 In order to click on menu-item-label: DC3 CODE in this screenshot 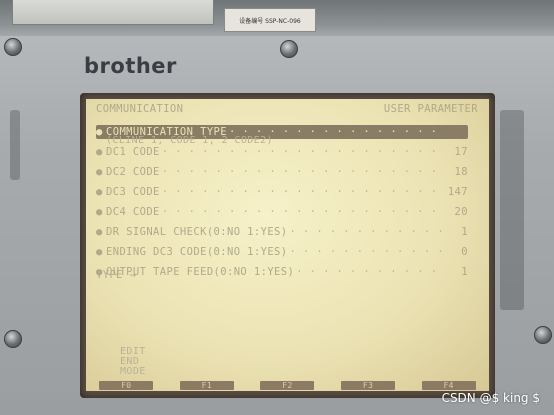, I will do `click(133, 192)`.